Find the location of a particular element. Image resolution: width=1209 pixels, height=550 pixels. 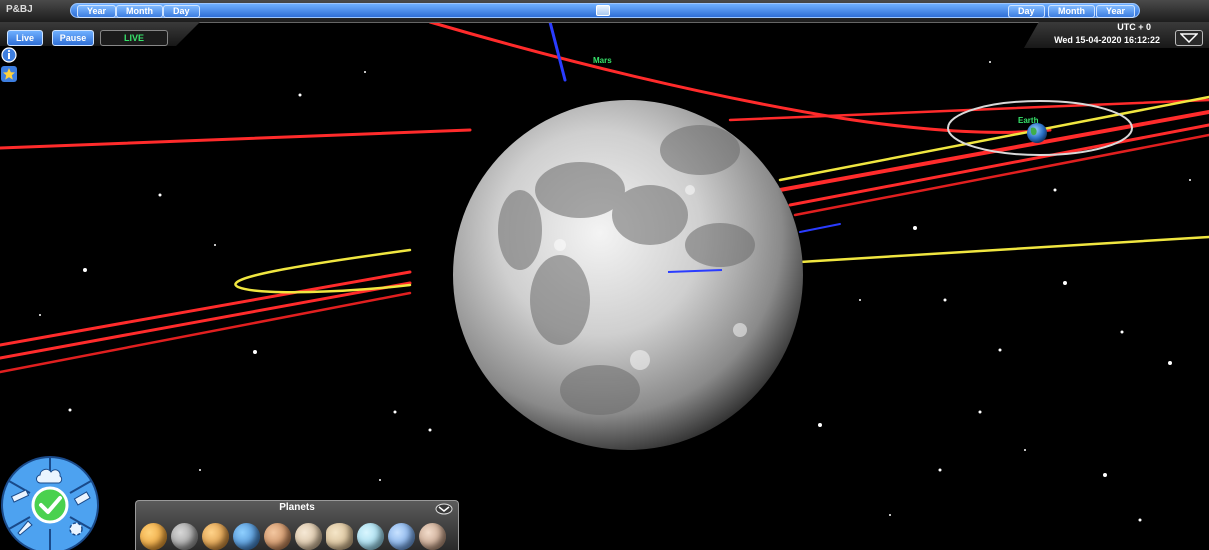

planets-panel-title: Planets is located at coordinates (297, 507).